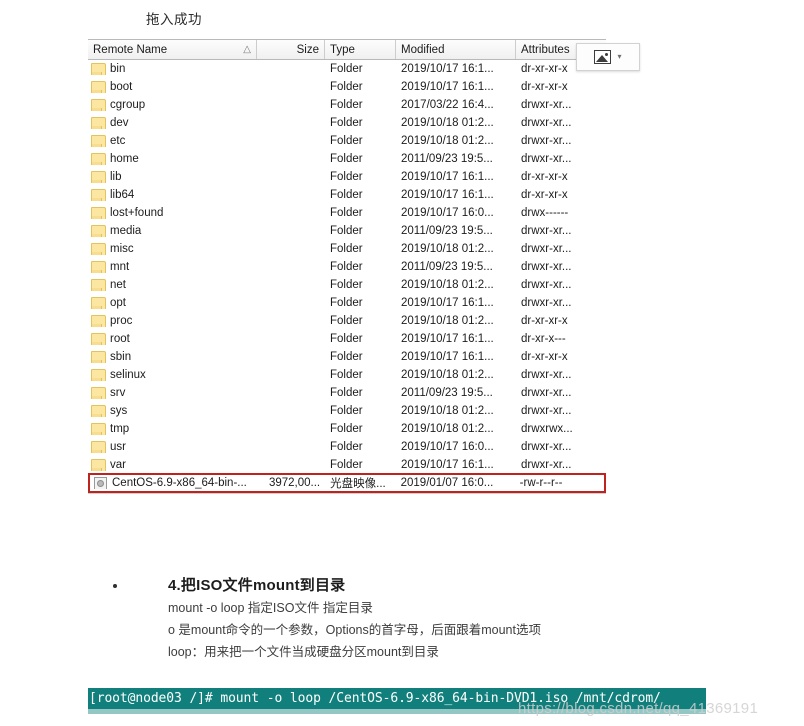 Image resolution: width=804 pixels, height=726 pixels. Describe the element at coordinates (347, 339) in the screenshot. I see `table-row: root Folder 2019/10/17 16:1... dr-xr-x---` at that location.